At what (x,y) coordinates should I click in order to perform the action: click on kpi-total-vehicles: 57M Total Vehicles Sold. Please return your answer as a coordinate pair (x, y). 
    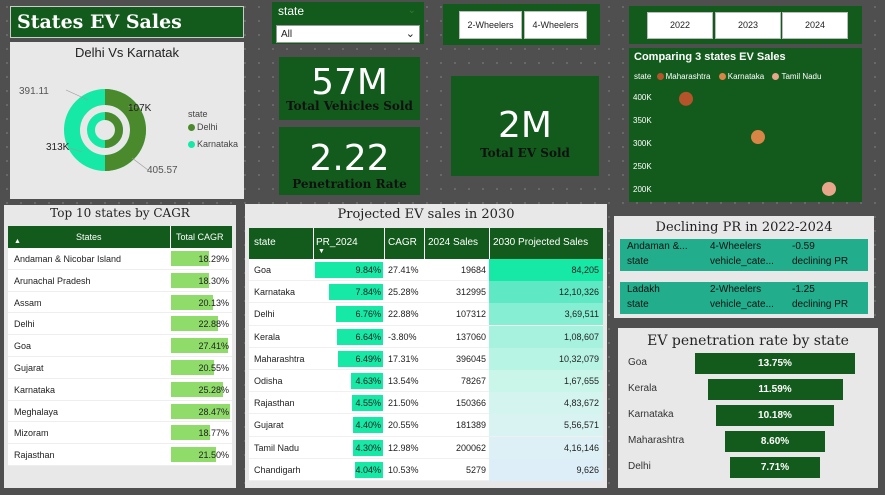
    Looking at the image, I should click on (349, 88).